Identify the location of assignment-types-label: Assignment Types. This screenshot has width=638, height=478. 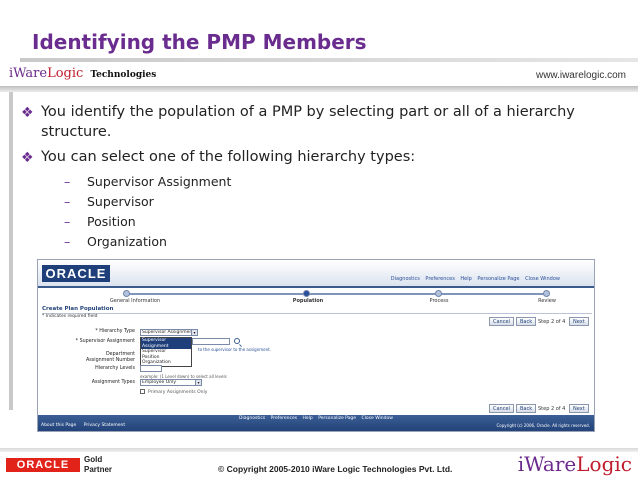
(113, 382).